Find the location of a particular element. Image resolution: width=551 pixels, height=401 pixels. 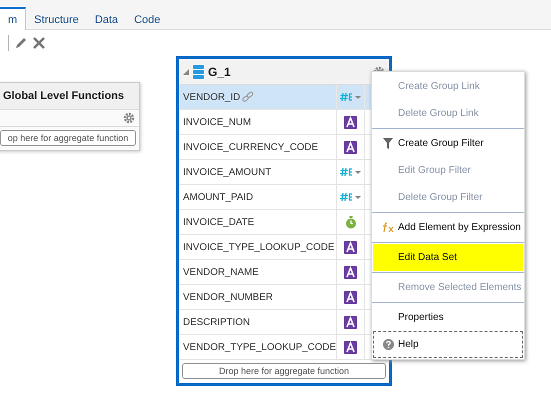

settings-icon is located at coordinates (129, 118).